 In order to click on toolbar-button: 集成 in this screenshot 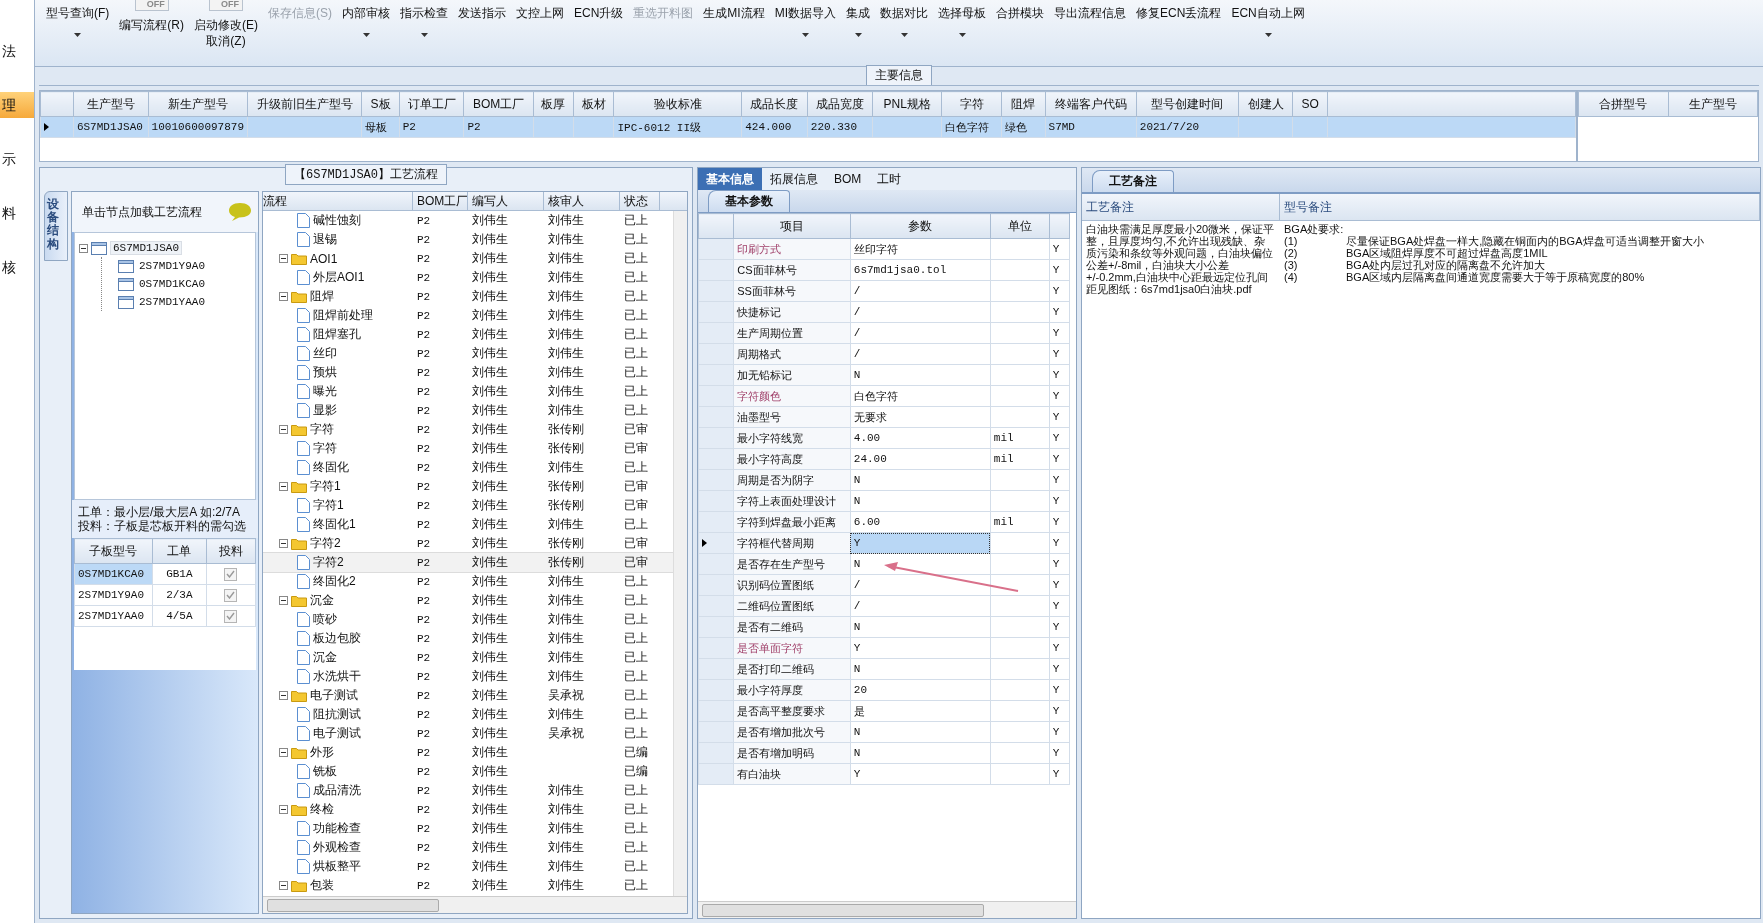, I will do `click(858, 30)`.